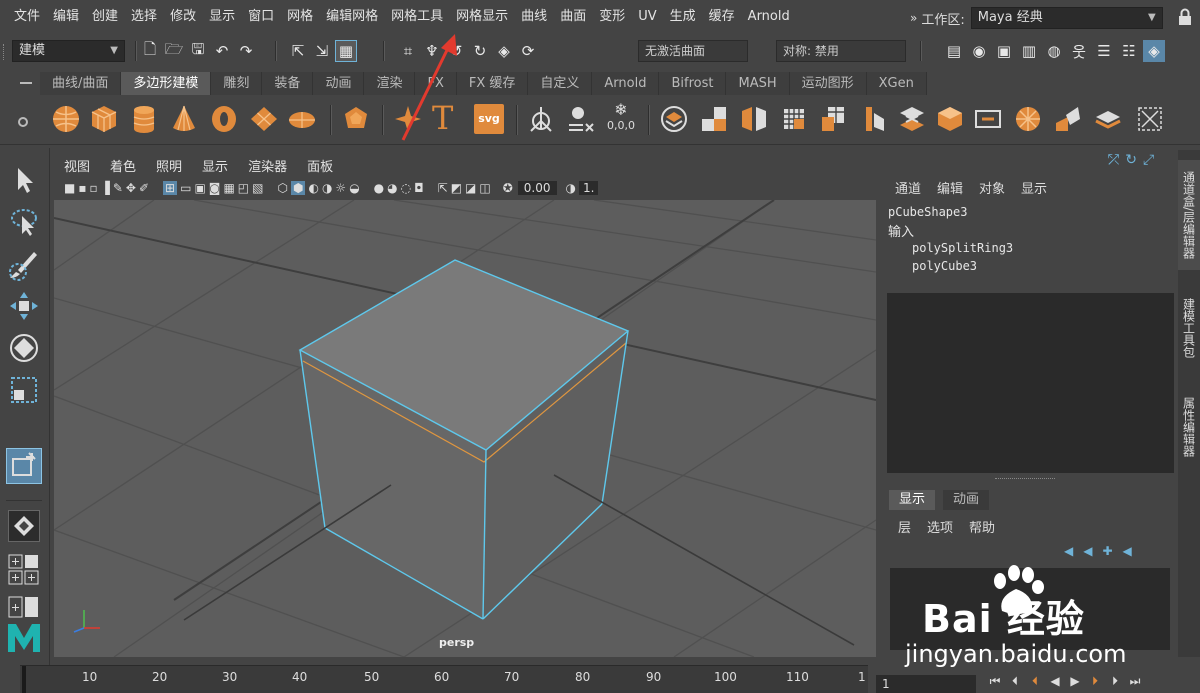 The image size is (1200, 693). I want to click on menu-generate: 生成, so click(683, 17).